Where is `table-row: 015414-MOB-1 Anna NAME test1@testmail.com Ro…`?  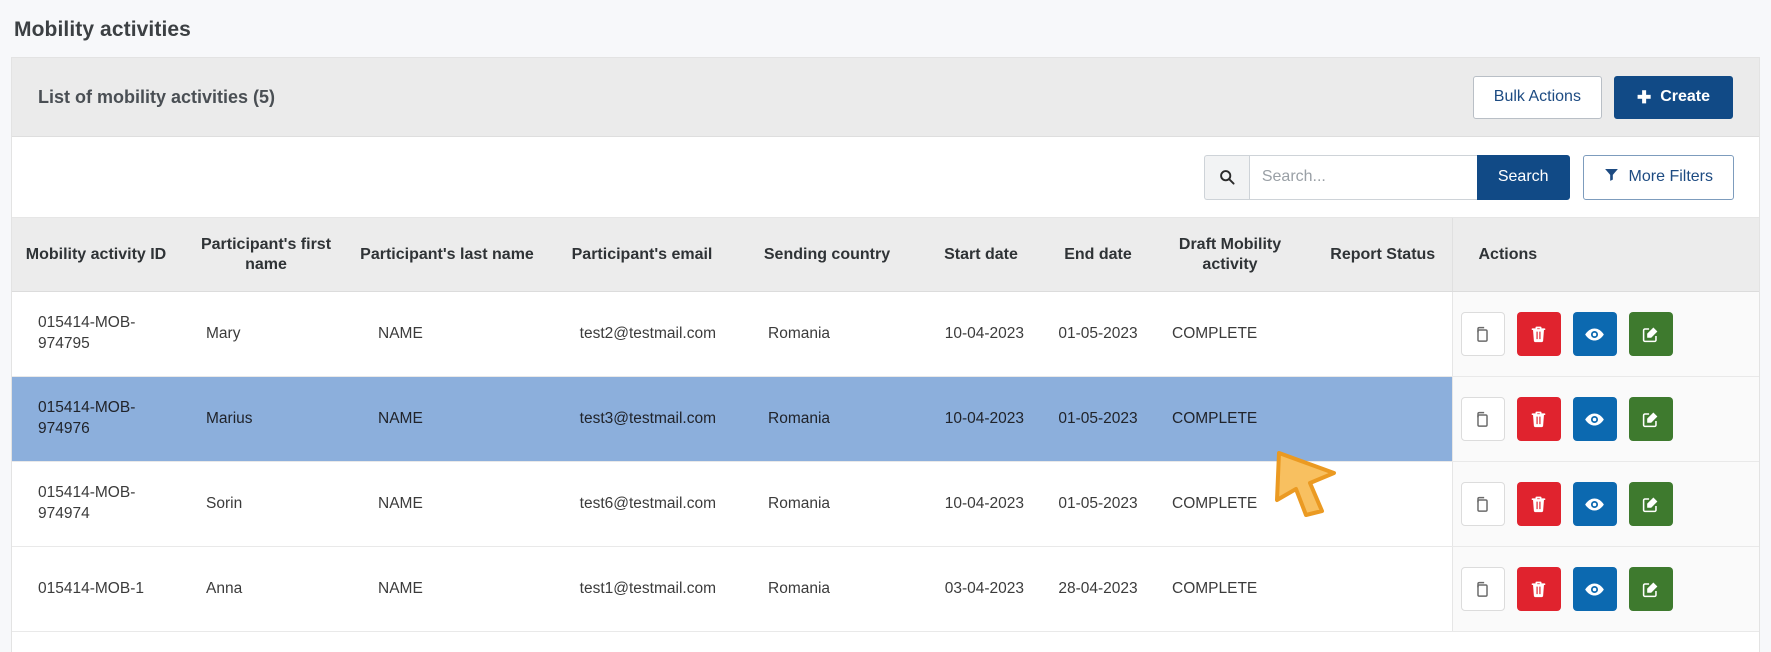 table-row: 015414-MOB-1 Anna NAME test1@testmail.com Ro… is located at coordinates (885, 589).